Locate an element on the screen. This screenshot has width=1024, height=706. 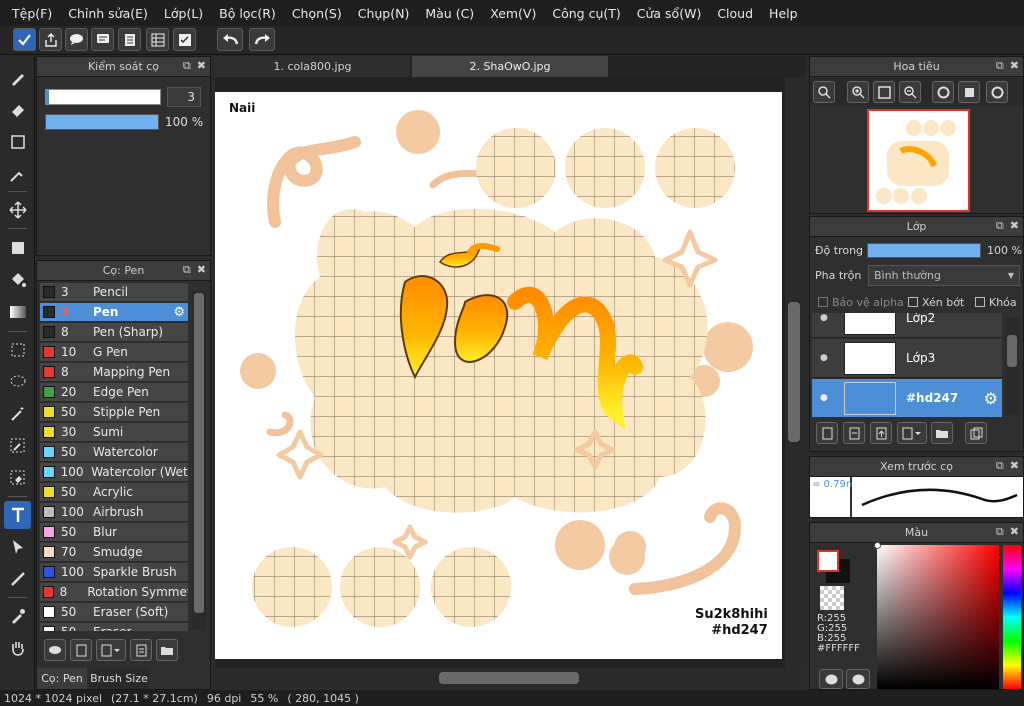
color-wheel-button is located at coordinates (858, 679).